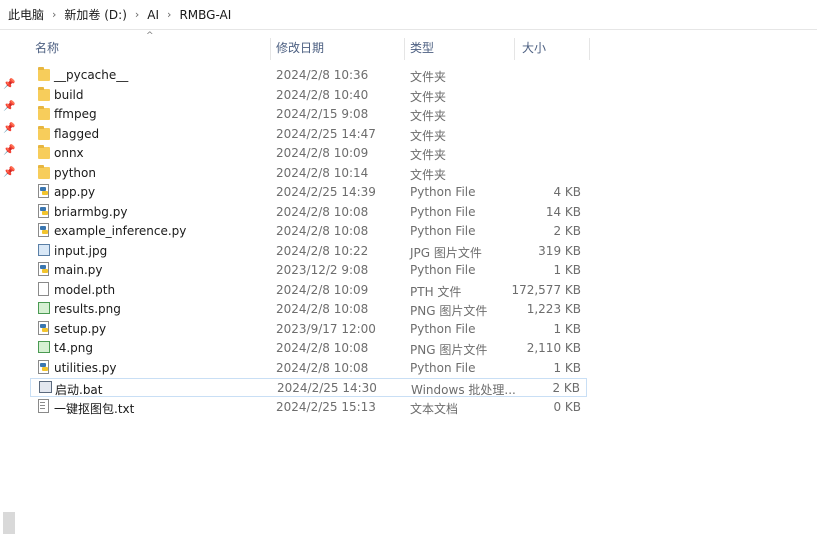  I want to click on file-name: flagged, so click(77, 133).